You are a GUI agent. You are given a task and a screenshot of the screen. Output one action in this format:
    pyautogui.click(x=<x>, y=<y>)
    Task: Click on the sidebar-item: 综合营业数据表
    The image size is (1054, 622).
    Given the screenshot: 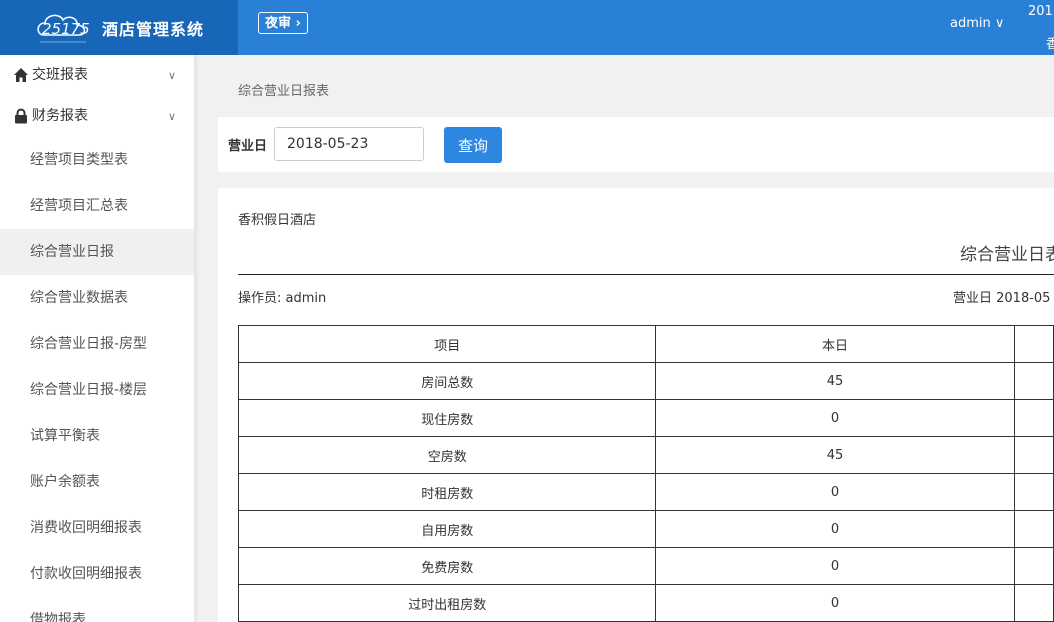 What is the action you would take?
    pyautogui.click(x=97, y=298)
    